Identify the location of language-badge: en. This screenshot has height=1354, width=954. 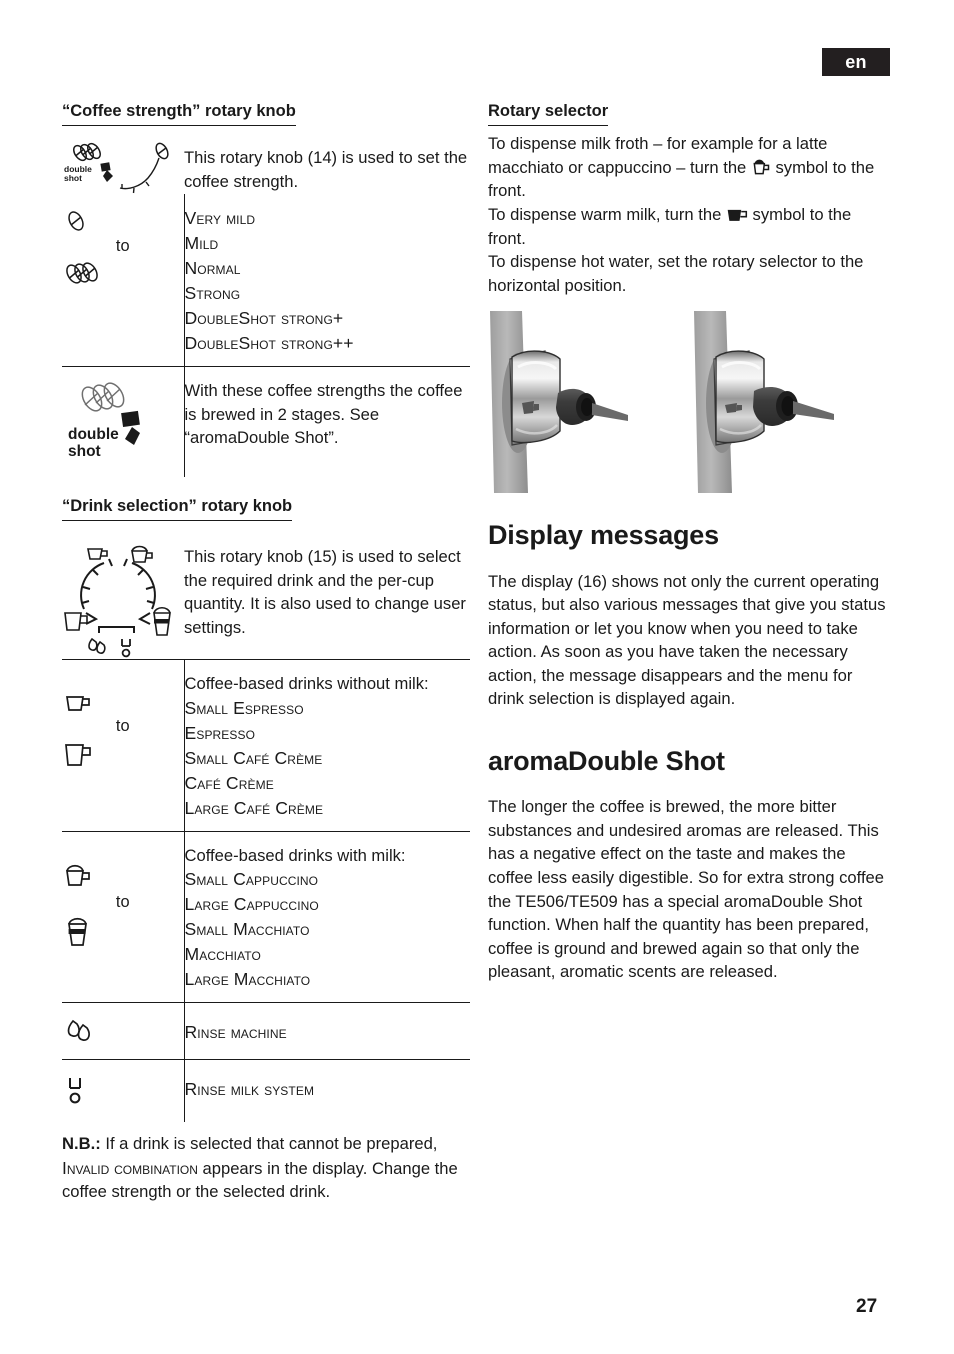
(856, 62).